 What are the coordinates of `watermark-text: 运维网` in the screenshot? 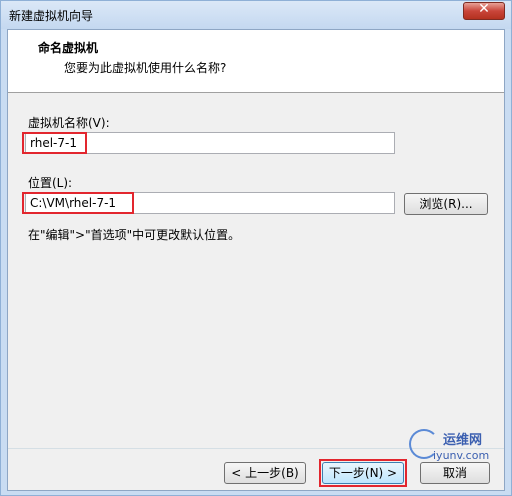 It's located at (463, 440).